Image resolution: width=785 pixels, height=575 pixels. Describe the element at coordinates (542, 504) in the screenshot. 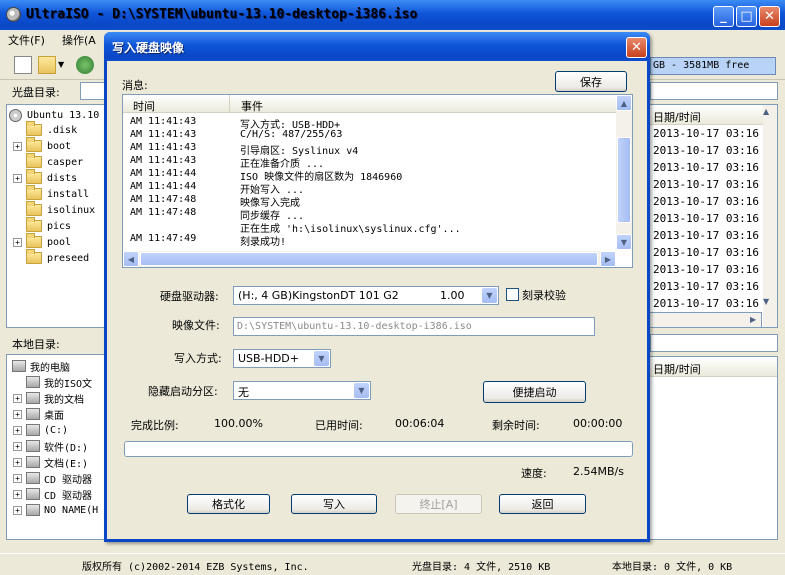

I see `back-button: 返回` at that location.